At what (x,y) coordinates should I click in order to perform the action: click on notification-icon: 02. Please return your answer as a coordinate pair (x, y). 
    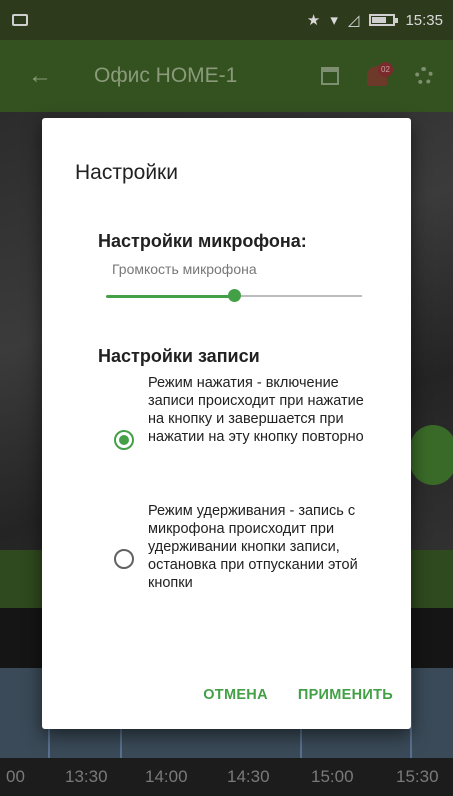
    Looking at the image, I should click on (380, 74).